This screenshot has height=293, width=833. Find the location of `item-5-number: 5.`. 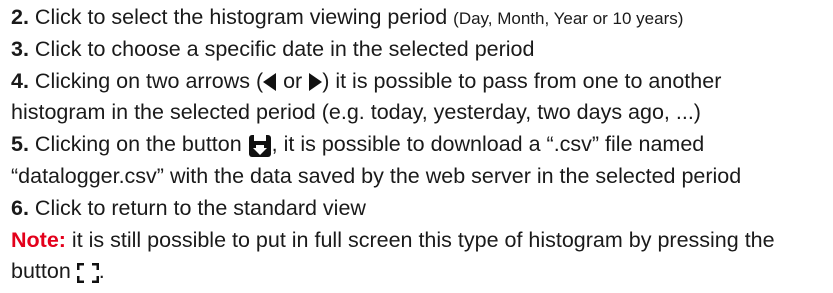

item-5-number: 5. is located at coordinates (20, 144).